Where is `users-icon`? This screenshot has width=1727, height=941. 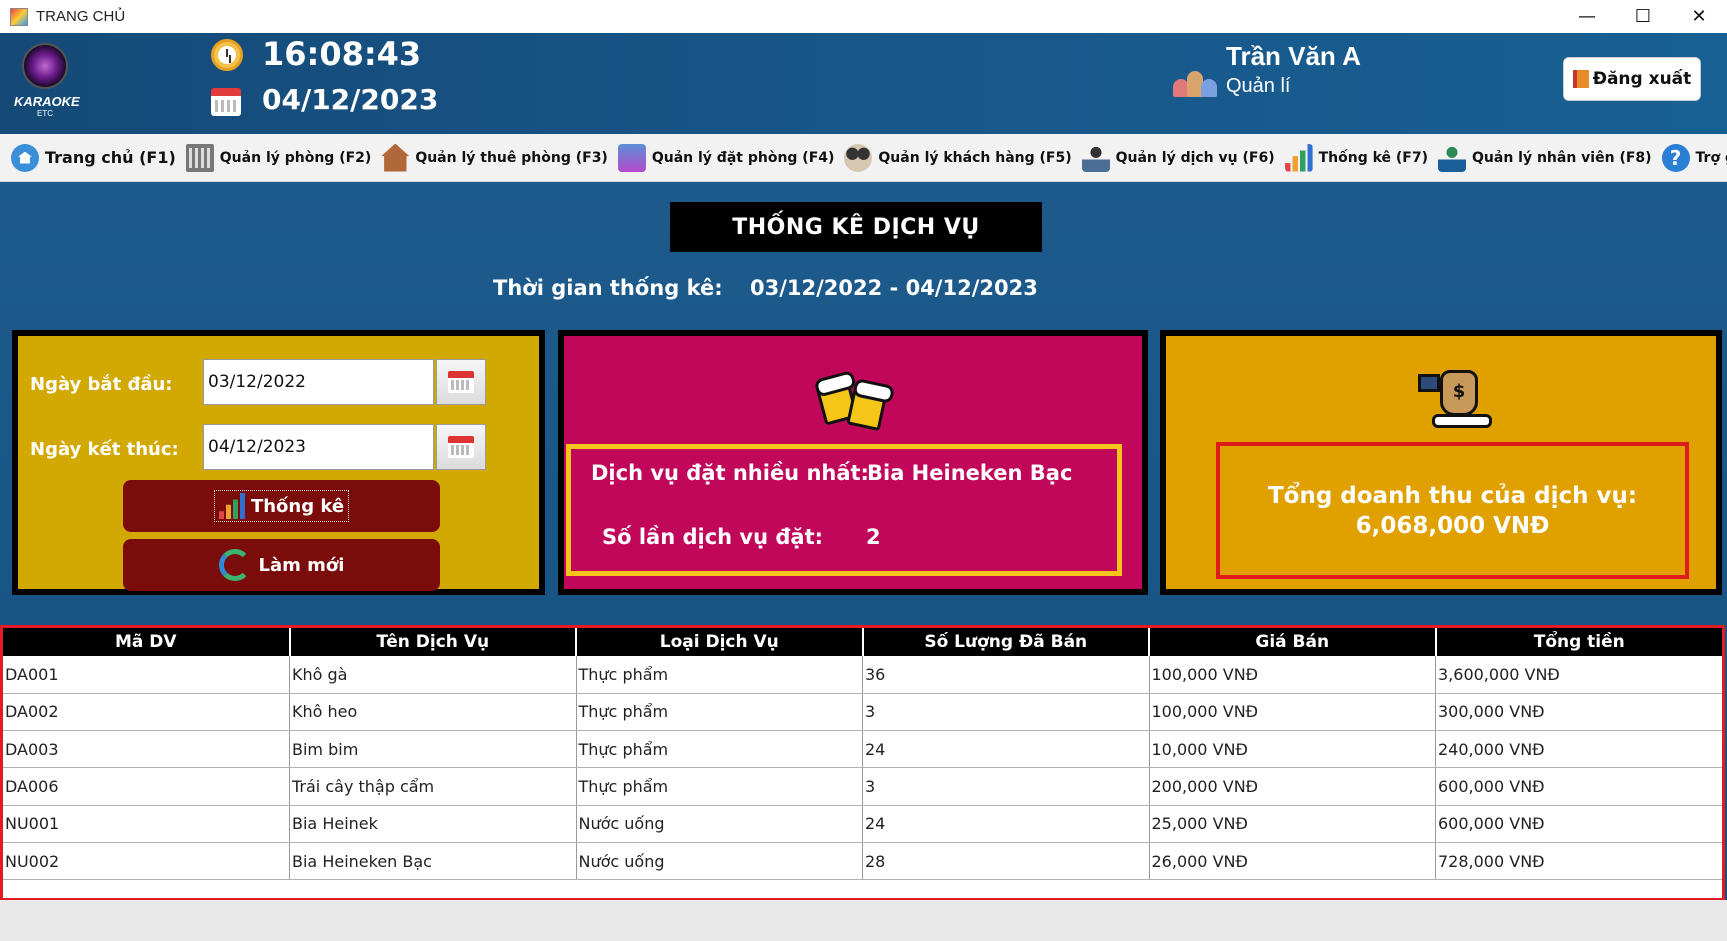 users-icon is located at coordinates (1195, 83).